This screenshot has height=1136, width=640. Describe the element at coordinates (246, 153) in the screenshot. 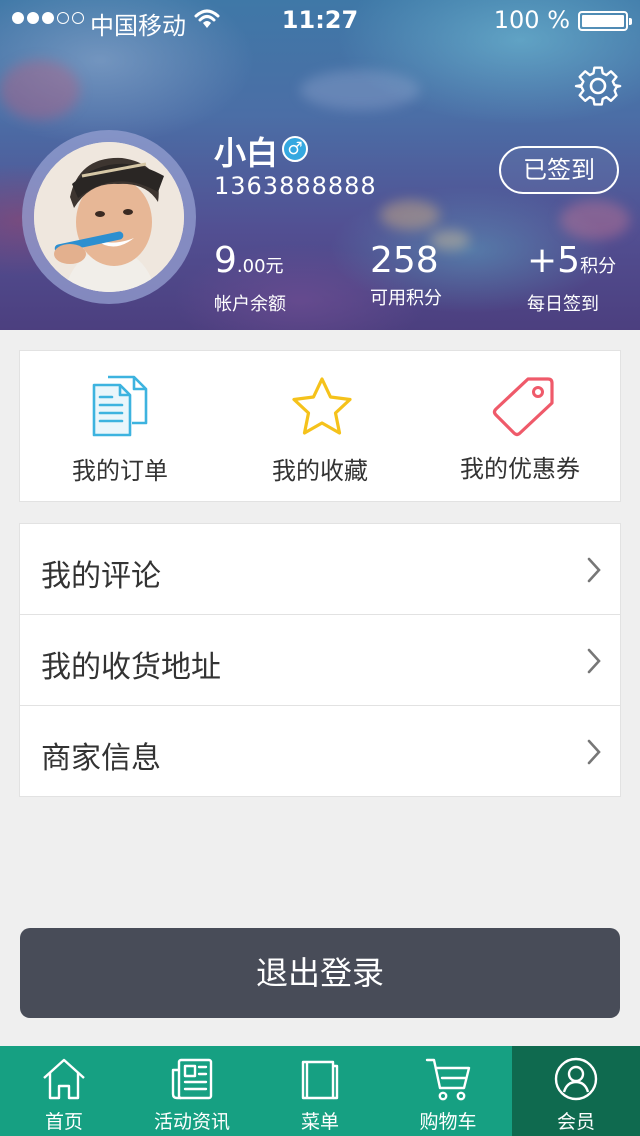

I see `user-name: 小白` at that location.